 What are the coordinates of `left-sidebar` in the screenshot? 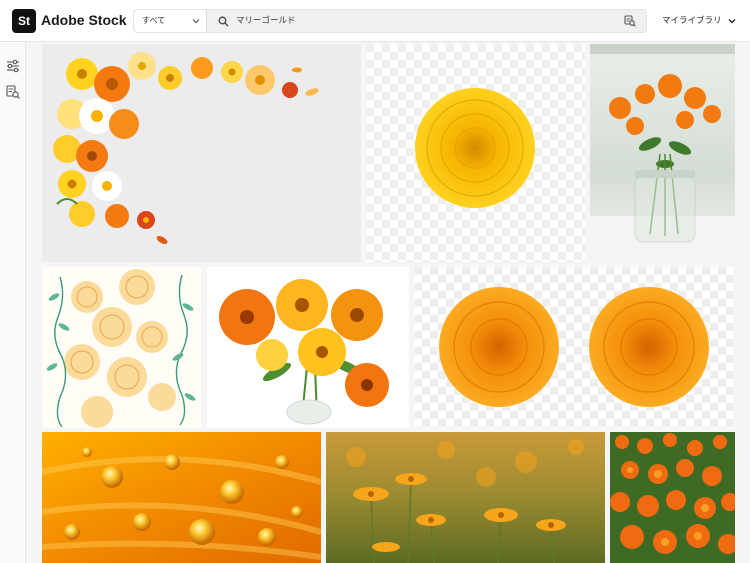 It's located at (13, 302).